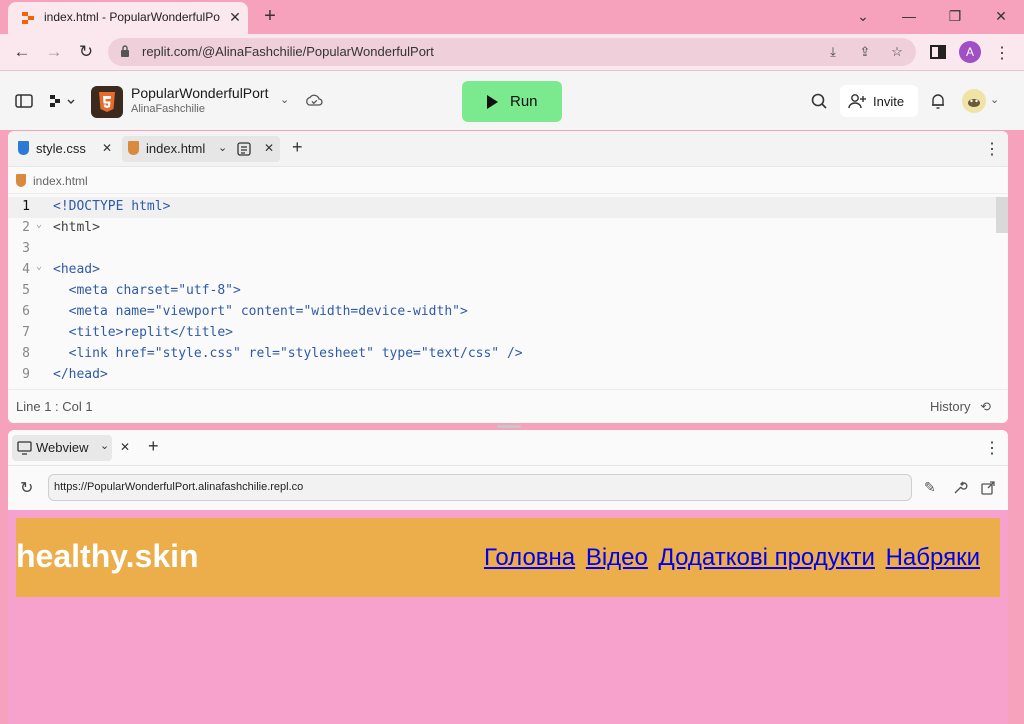  What do you see at coordinates (270, 16) in the screenshot?
I see `new-tab-button: +` at bounding box center [270, 16].